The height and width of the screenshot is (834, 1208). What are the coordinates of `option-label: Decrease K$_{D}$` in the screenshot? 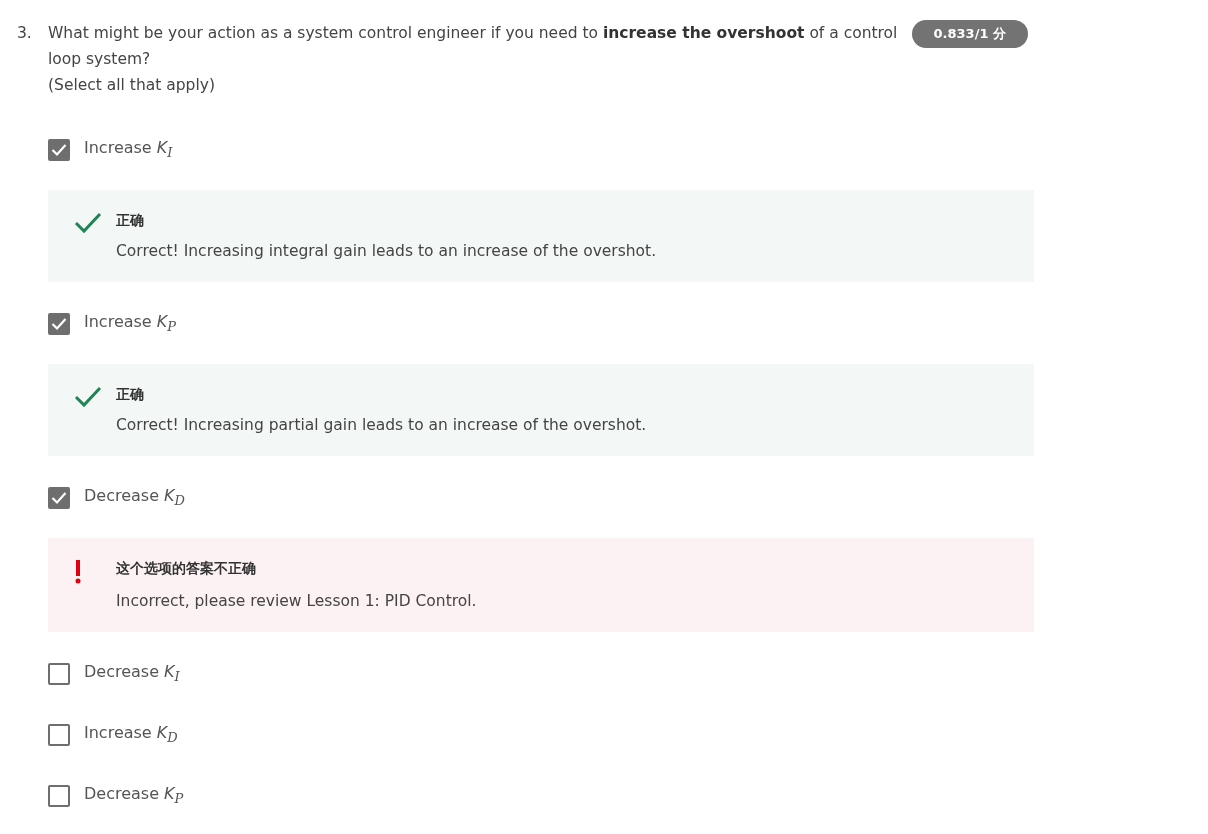 It's located at (135, 497).